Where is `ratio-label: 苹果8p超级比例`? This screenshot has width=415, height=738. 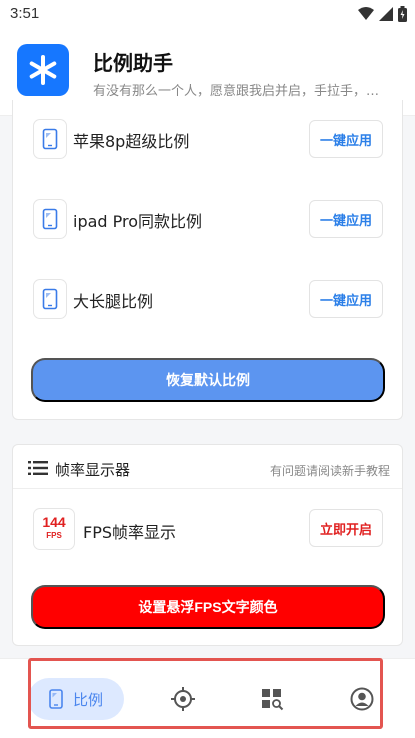
ratio-label: 苹果8p超级比例 is located at coordinates (131, 141).